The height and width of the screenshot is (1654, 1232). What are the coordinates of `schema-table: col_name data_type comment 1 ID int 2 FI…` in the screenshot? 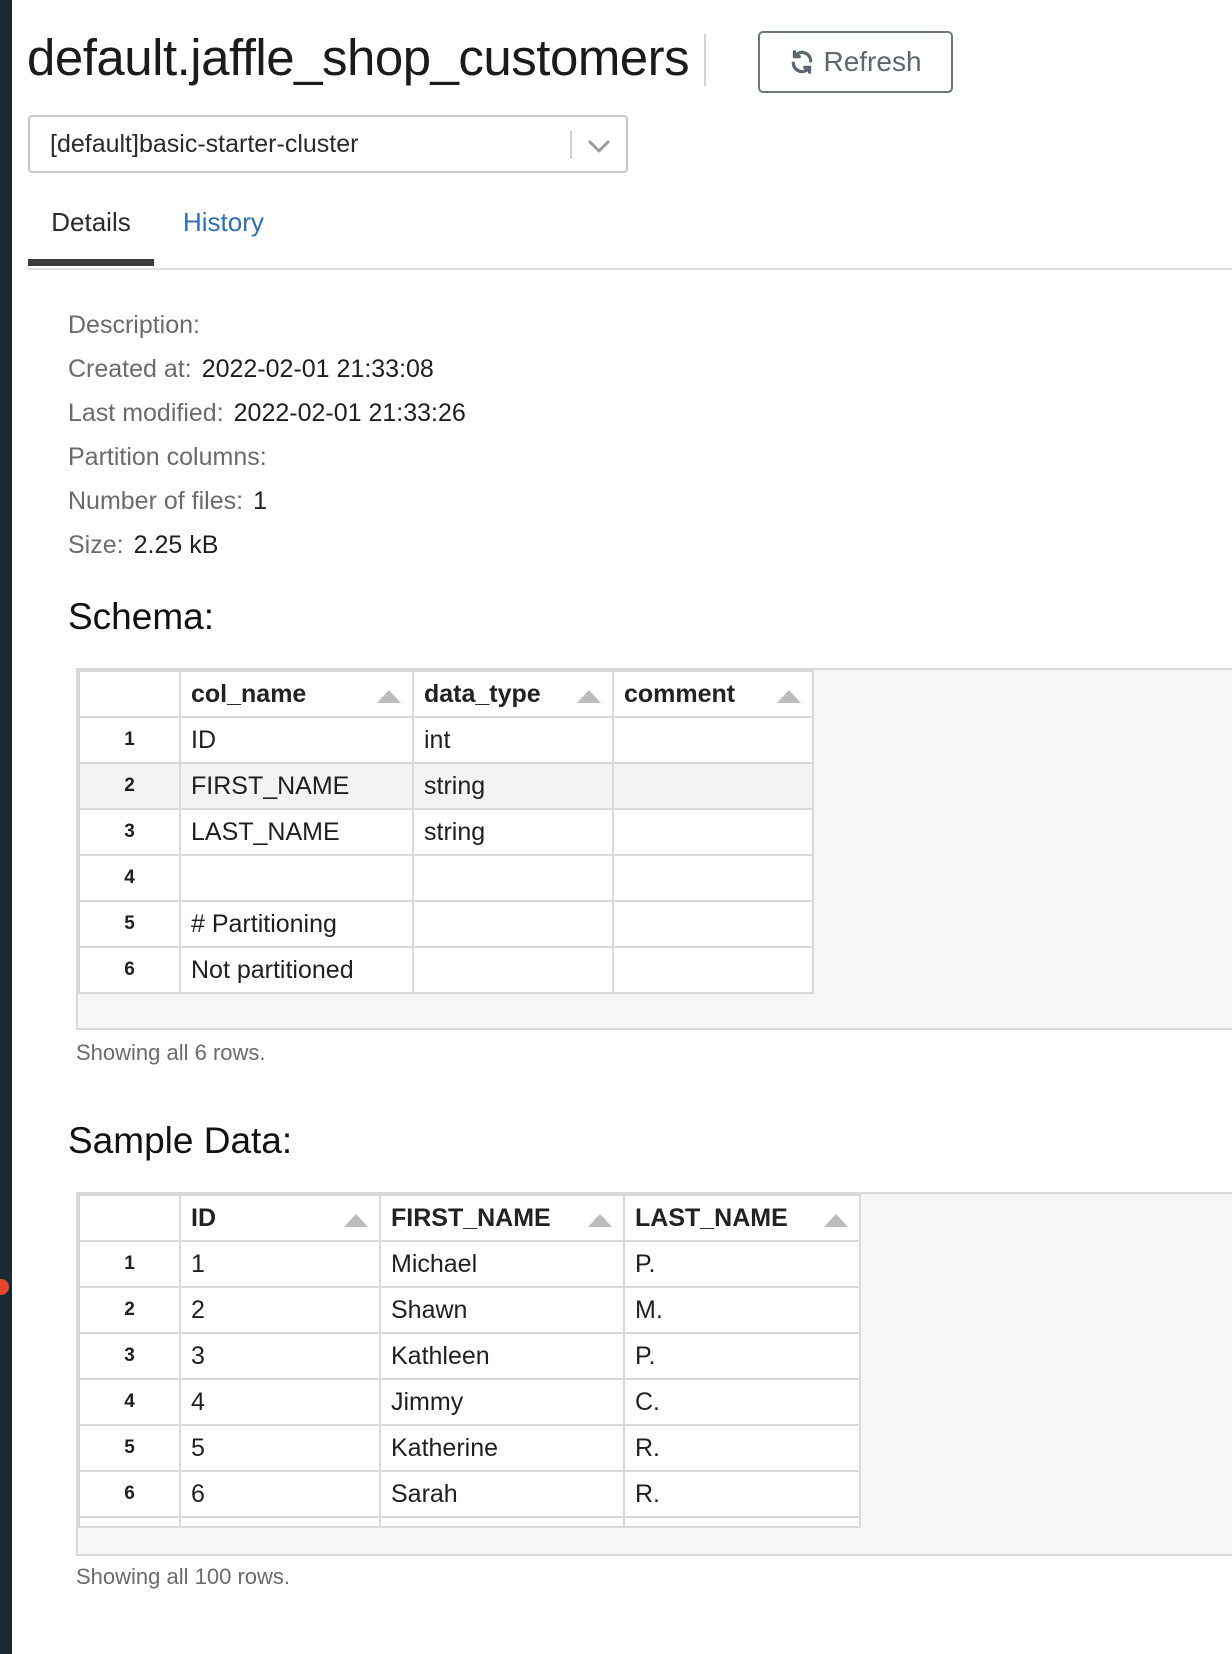 It's located at (446, 832).